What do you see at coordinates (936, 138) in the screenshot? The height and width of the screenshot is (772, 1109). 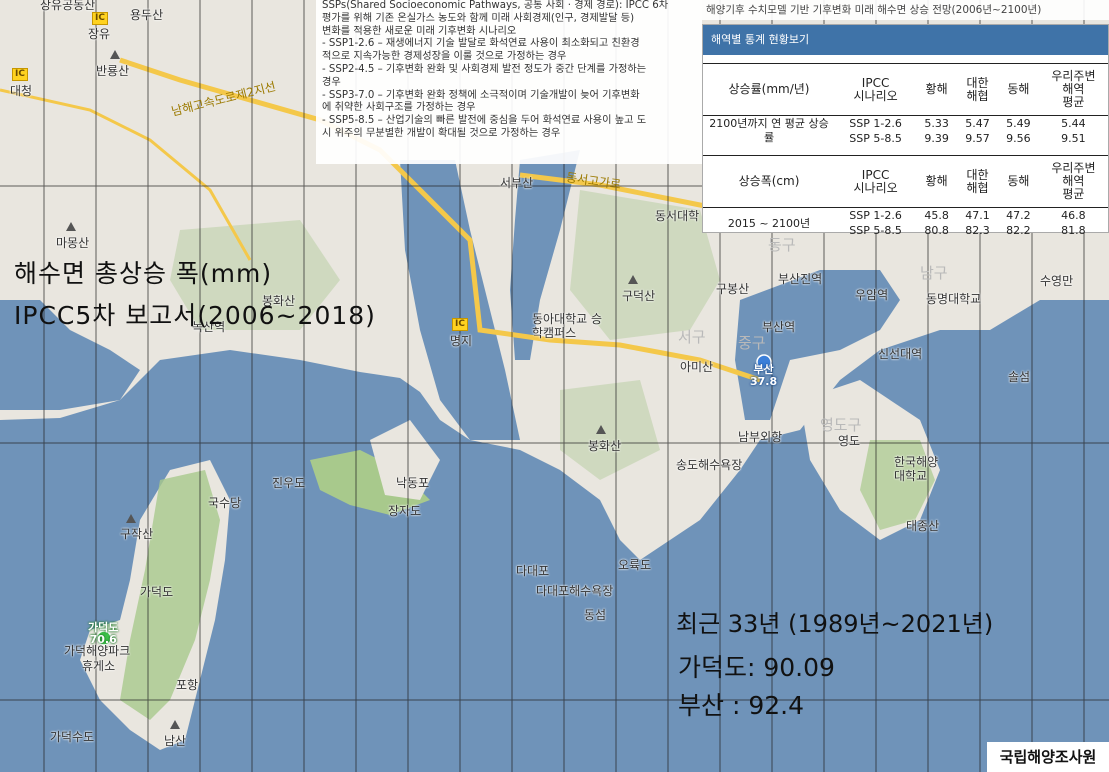 I see `table-cell: 9.39` at bounding box center [936, 138].